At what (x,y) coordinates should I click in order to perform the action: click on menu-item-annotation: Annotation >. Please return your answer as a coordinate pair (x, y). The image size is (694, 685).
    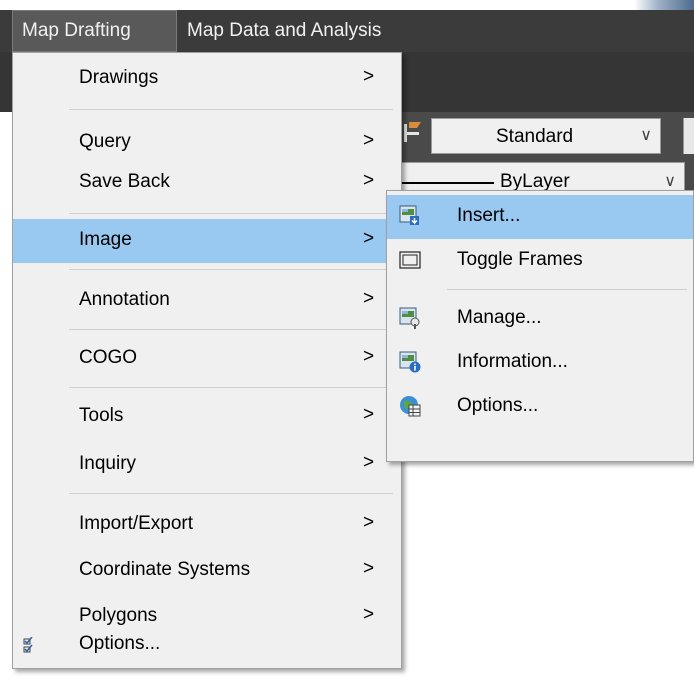
    Looking at the image, I should click on (207, 301).